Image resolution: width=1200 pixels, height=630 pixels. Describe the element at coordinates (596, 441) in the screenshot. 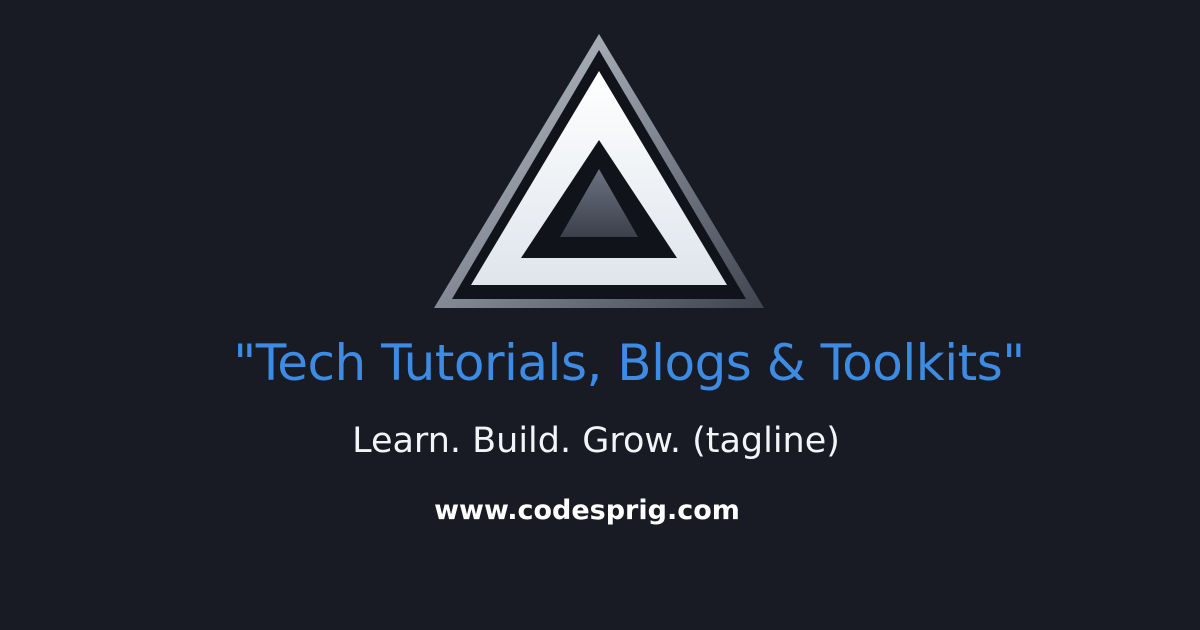

I see `tagline: Learn. Build. Grow. (tagline)` at that location.